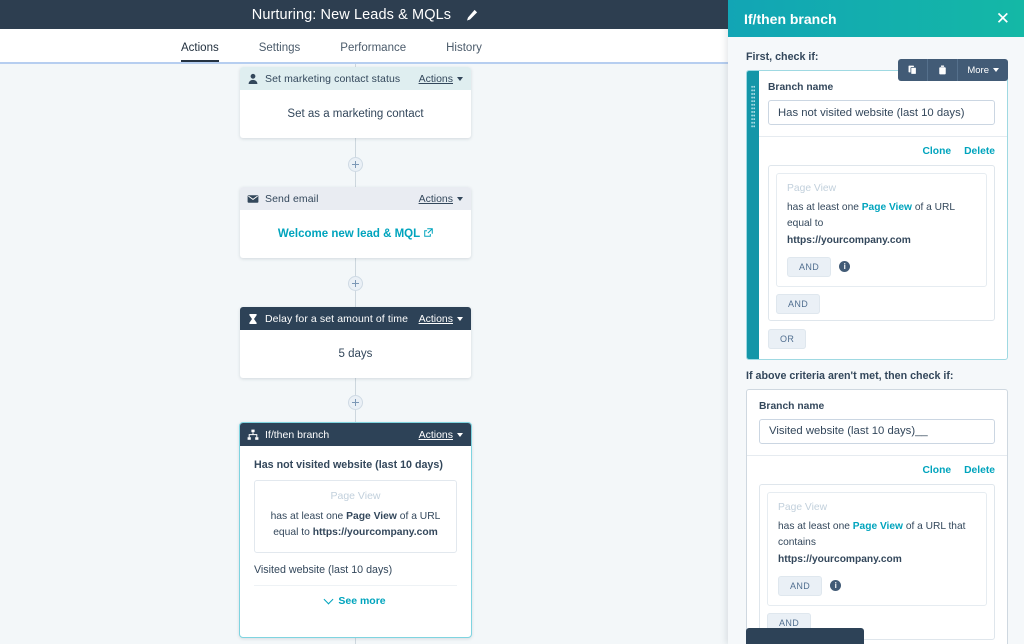  What do you see at coordinates (983, 70) in the screenshot?
I see `more-menu-button: More` at bounding box center [983, 70].